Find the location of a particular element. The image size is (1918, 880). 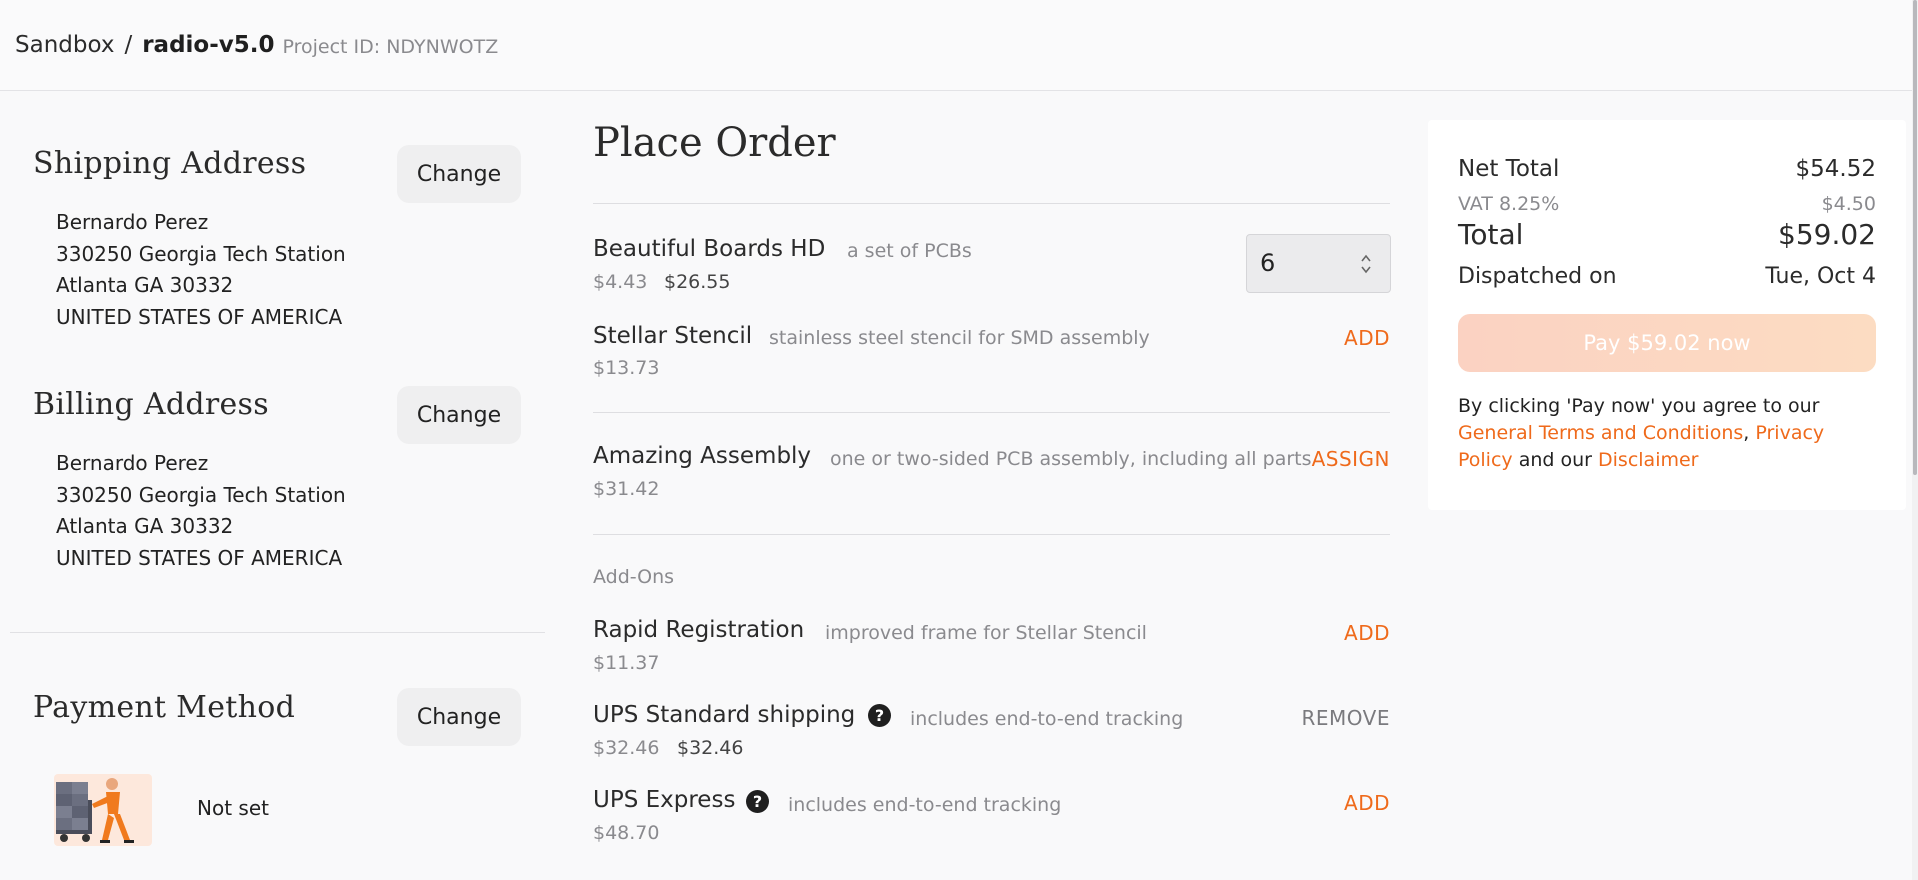

shipping-address-title: Shipping Address is located at coordinates (170, 163).